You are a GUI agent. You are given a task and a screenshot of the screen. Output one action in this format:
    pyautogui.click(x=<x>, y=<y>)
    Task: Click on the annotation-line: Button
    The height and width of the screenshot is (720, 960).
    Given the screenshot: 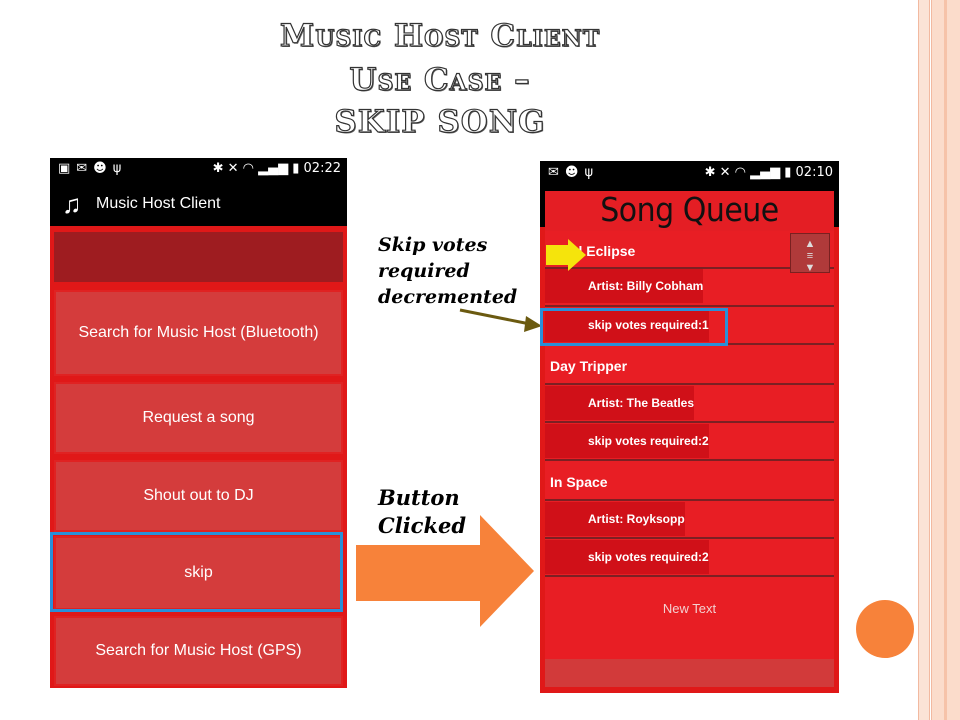 What is the action you would take?
    pyautogui.click(x=419, y=497)
    